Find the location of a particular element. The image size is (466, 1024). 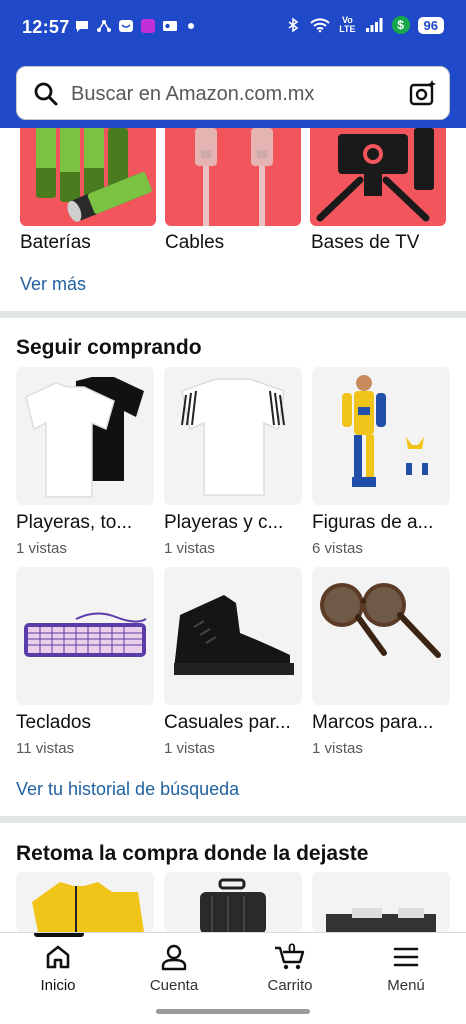

chat-bubble-icon is located at coordinates (82, 26).